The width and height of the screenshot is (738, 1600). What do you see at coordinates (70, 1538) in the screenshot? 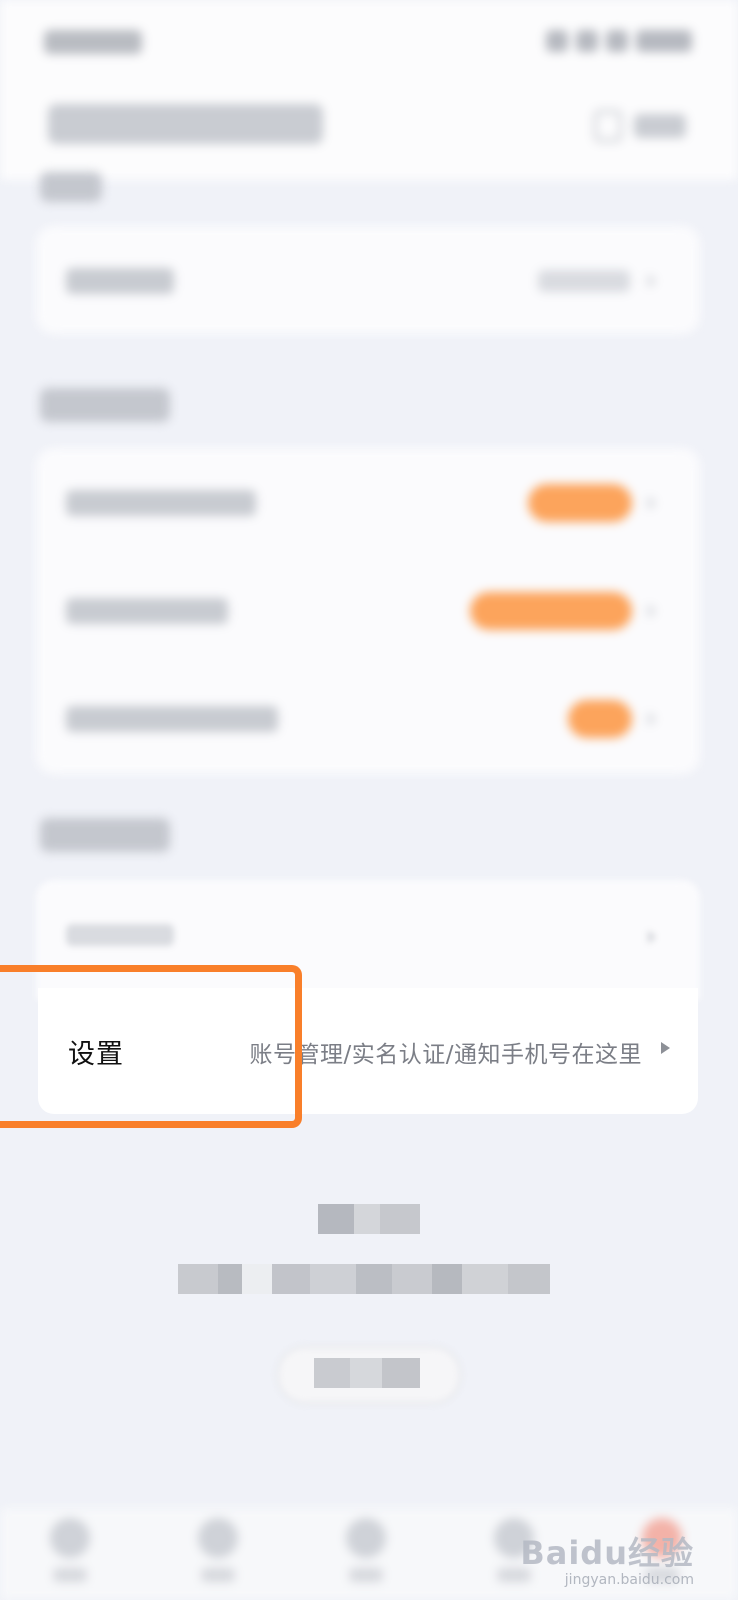
I see `home-icon` at bounding box center [70, 1538].